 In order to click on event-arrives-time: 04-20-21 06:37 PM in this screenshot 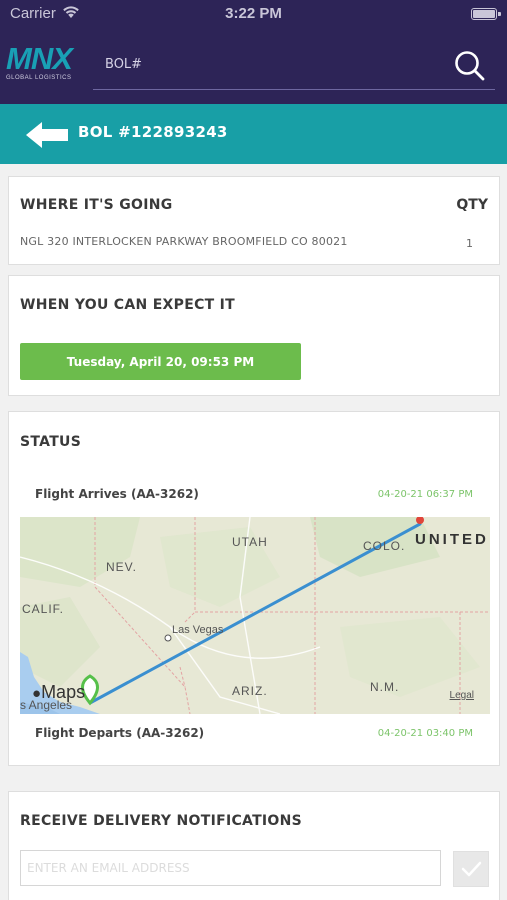, I will do `click(425, 494)`.